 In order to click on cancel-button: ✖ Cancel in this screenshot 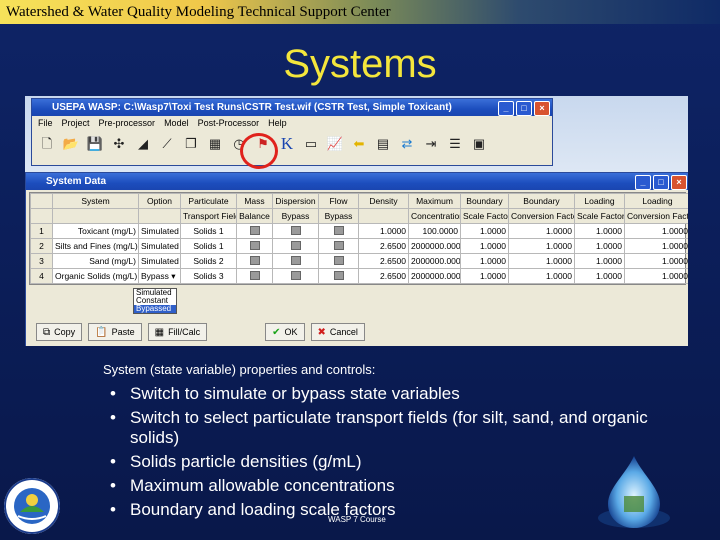, I will do `click(337, 332)`.